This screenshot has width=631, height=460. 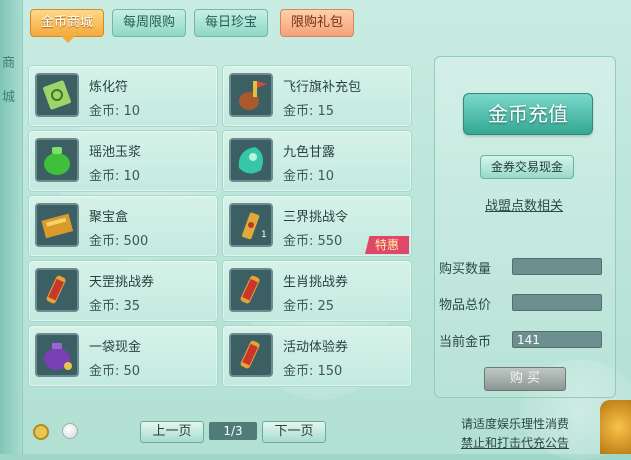 What do you see at coordinates (557, 339) in the screenshot?
I see `current-gold-field: 141` at bounding box center [557, 339].